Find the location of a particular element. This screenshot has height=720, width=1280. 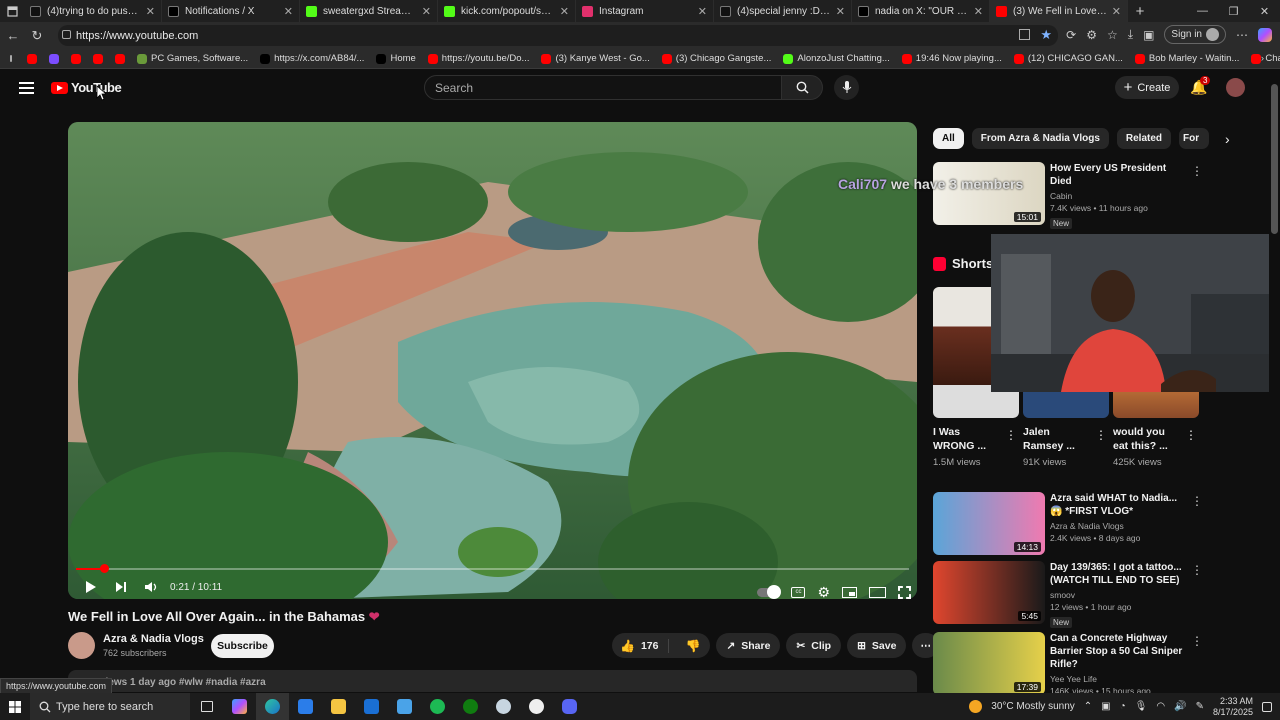

autoplay-toggle is located at coordinates (769, 592).